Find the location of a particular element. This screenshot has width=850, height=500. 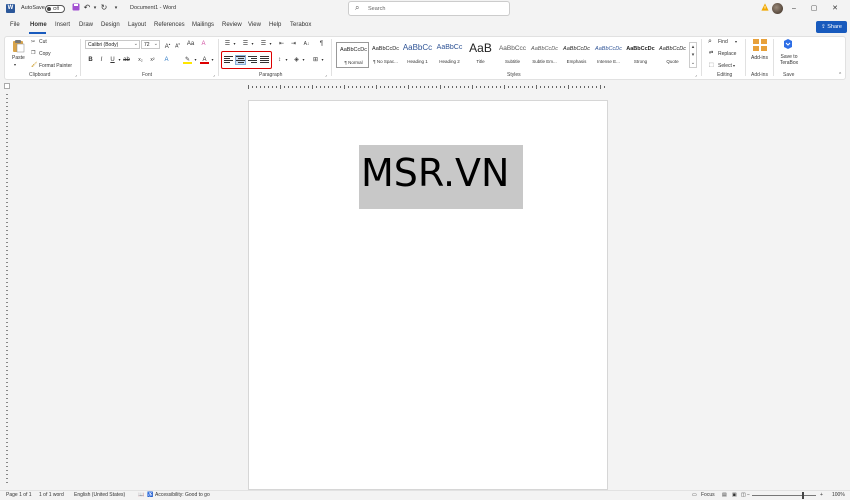

word-count: 1 of 1 word is located at coordinates (51, 495).